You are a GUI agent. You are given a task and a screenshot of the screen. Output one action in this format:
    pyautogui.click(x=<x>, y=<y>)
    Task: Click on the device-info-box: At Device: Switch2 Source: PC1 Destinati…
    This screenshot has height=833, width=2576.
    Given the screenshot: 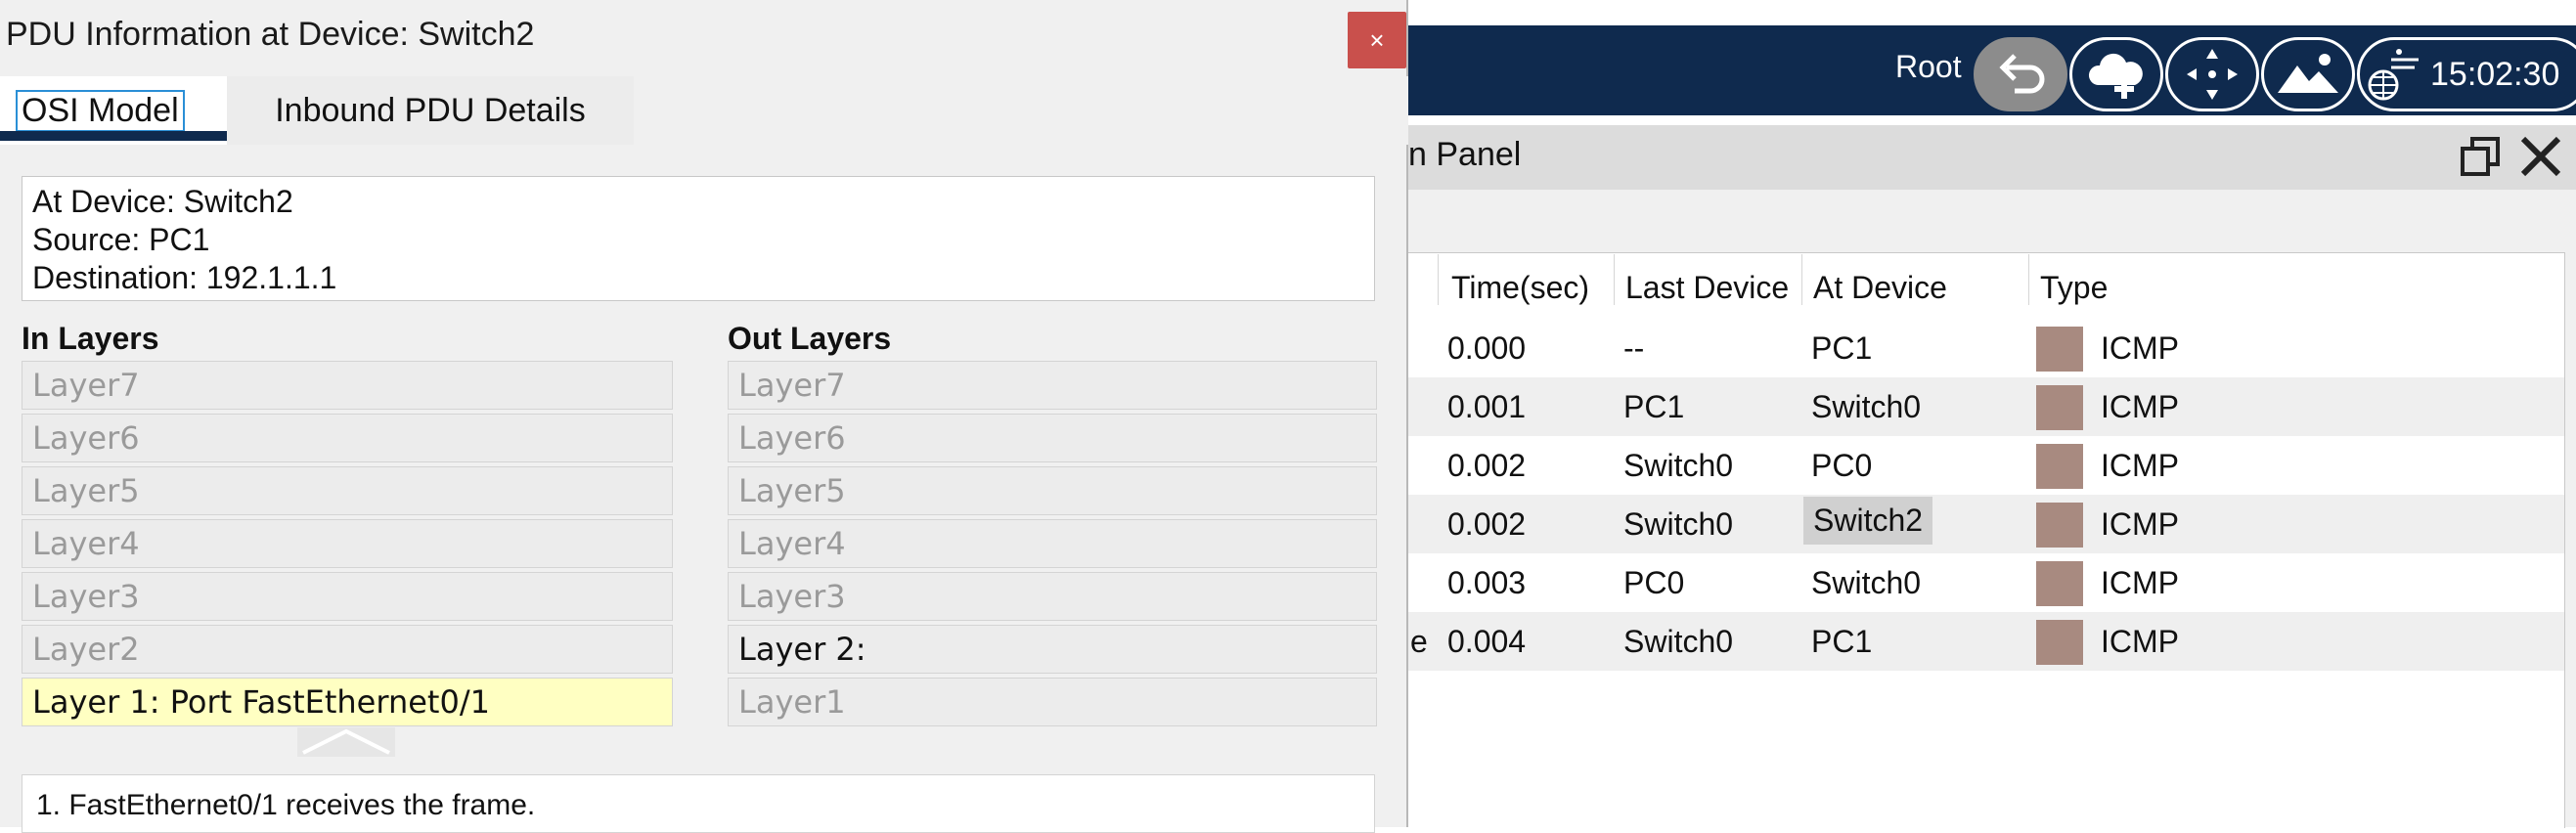 What is the action you would take?
    pyautogui.click(x=698, y=238)
    